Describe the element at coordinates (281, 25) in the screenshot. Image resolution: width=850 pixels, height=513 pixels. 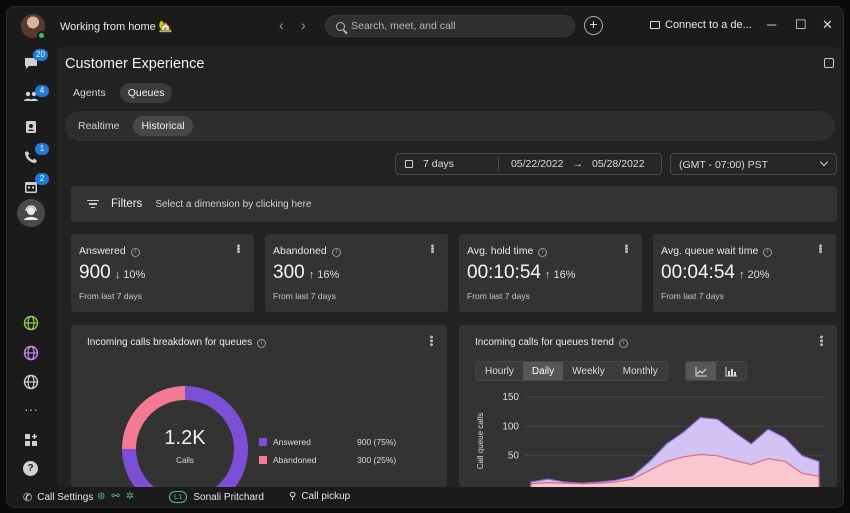
I see `back-icon: ‹` at that location.